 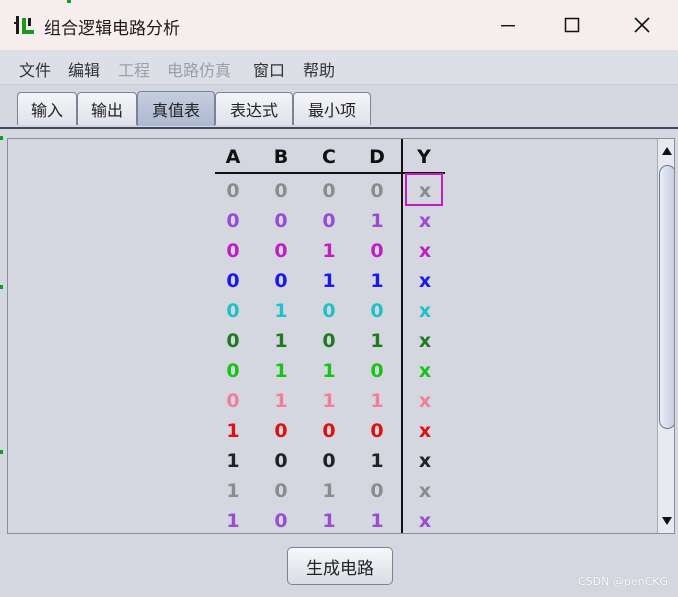 I want to click on selected-cell-outline, so click(x=424, y=189).